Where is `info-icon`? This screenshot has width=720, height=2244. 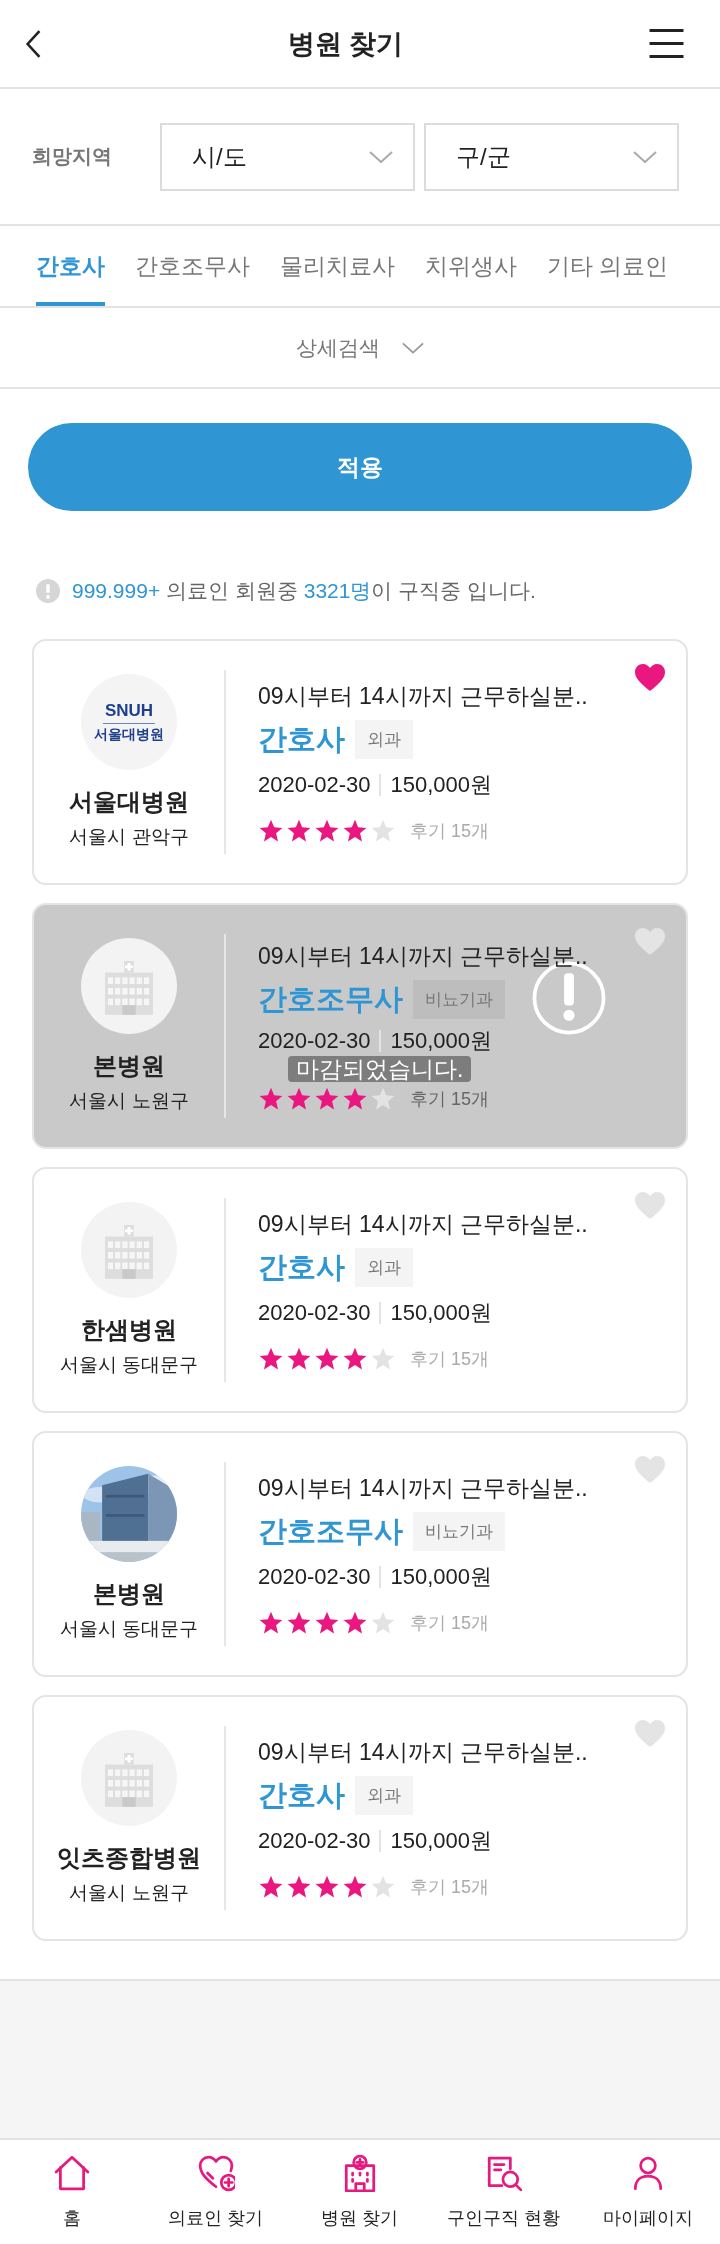
info-icon is located at coordinates (48, 591).